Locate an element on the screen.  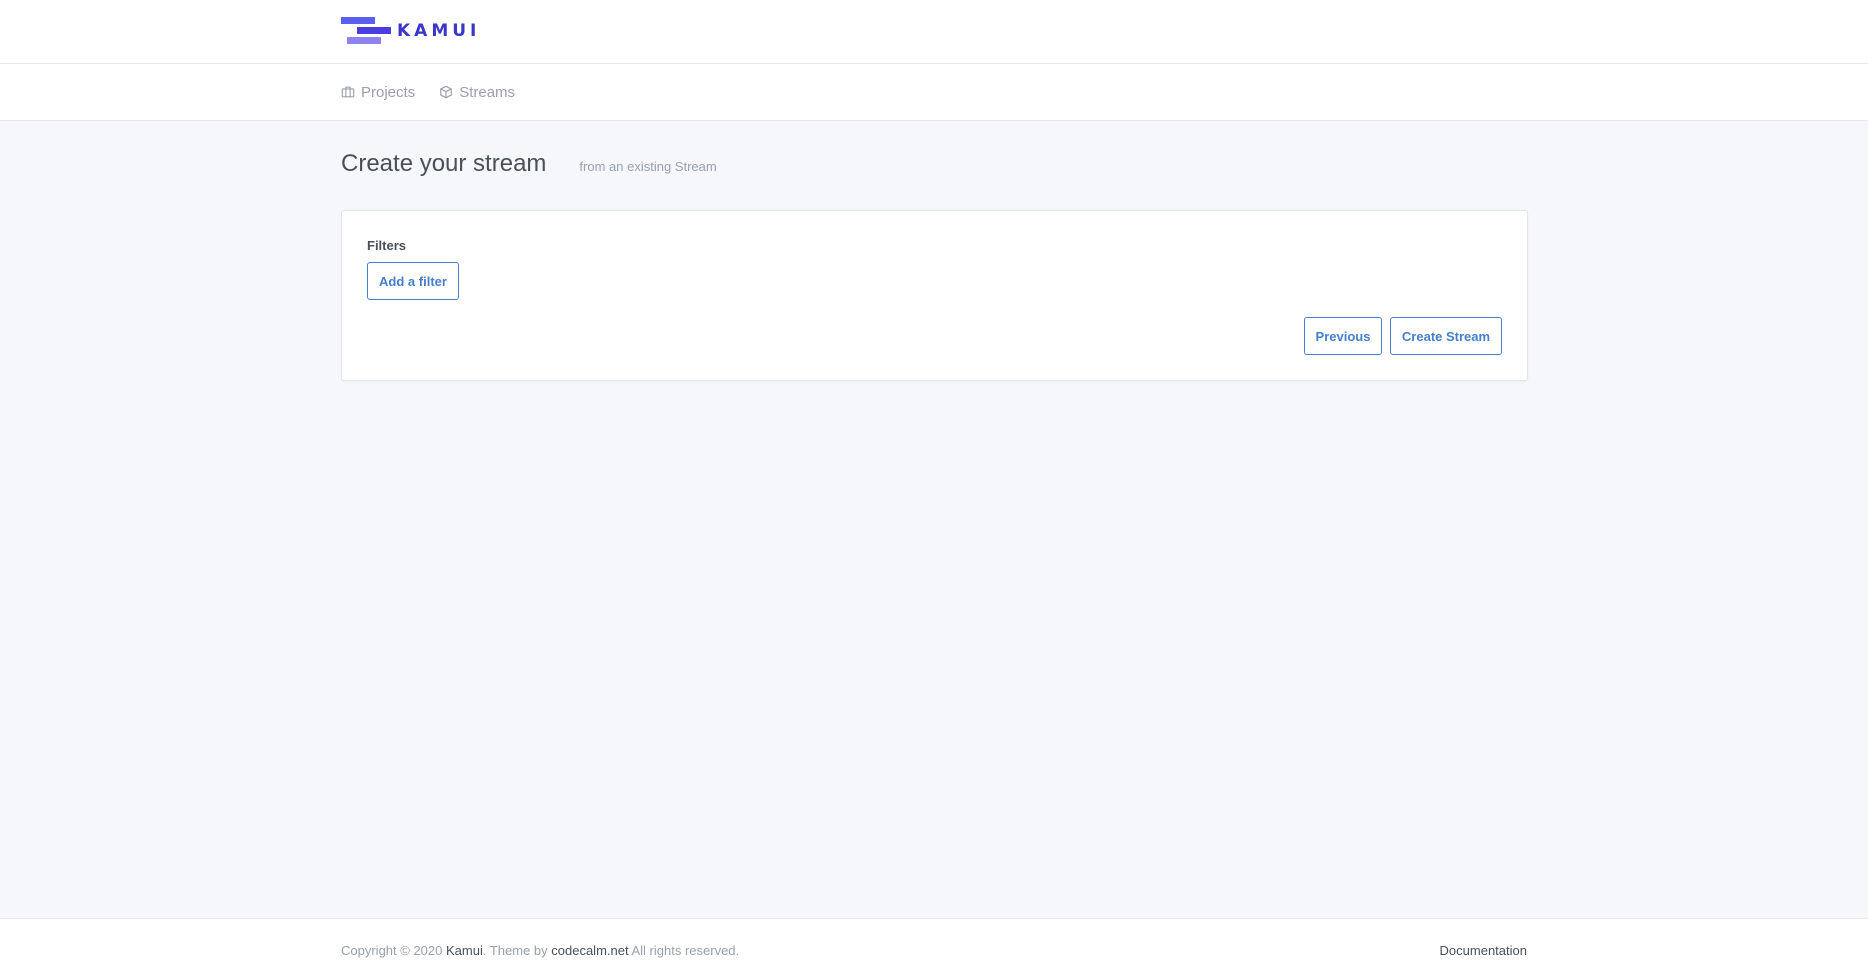
nav-item-label: Streams is located at coordinates (487, 92).